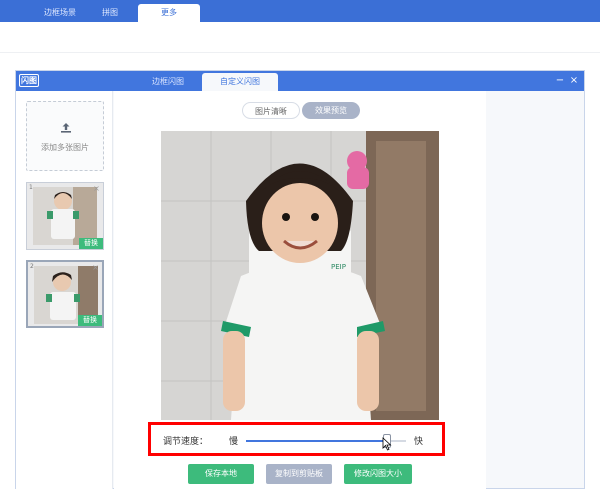 The image size is (600, 489). What do you see at coordinates (574, 80) in the screenshot?
I see `close-button: ×` at bounding box center [574, 80].